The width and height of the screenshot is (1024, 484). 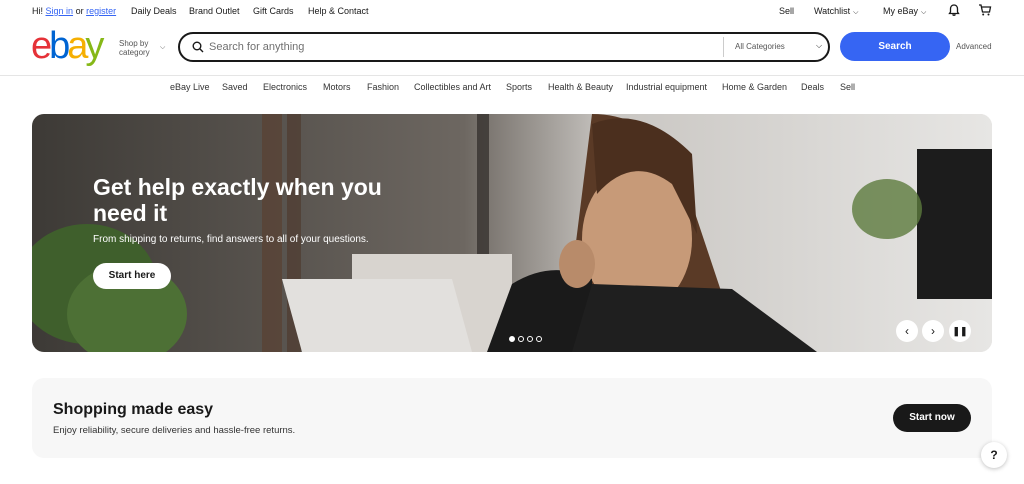 I want to click on advanced-search-link: Advanced, so click(x=974, y=46).